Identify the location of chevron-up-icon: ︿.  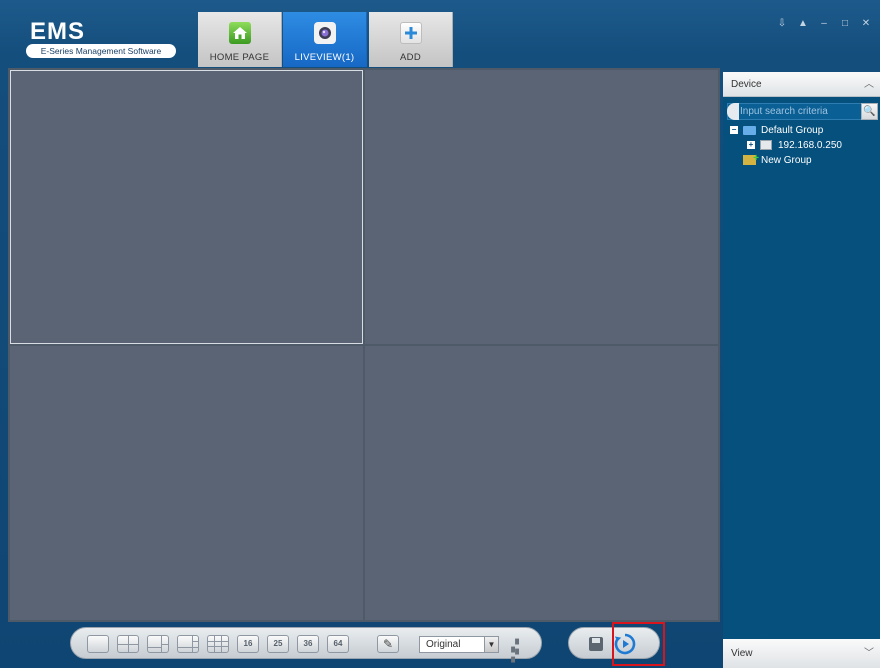
(869, 84).